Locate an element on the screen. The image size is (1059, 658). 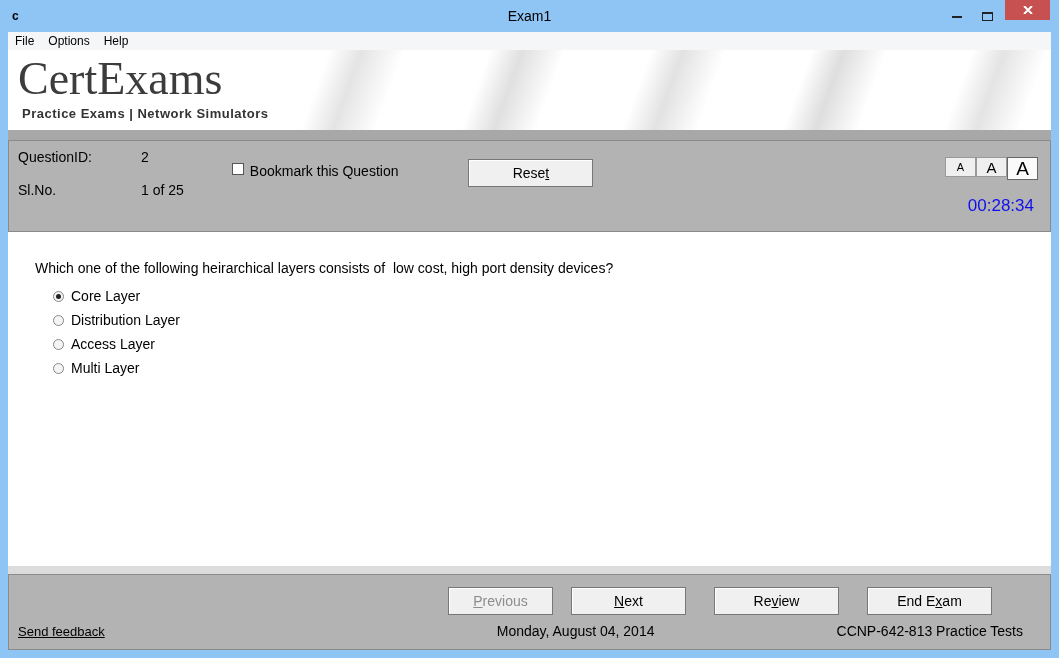
maximize-icon is located at coordinates (987, 16).